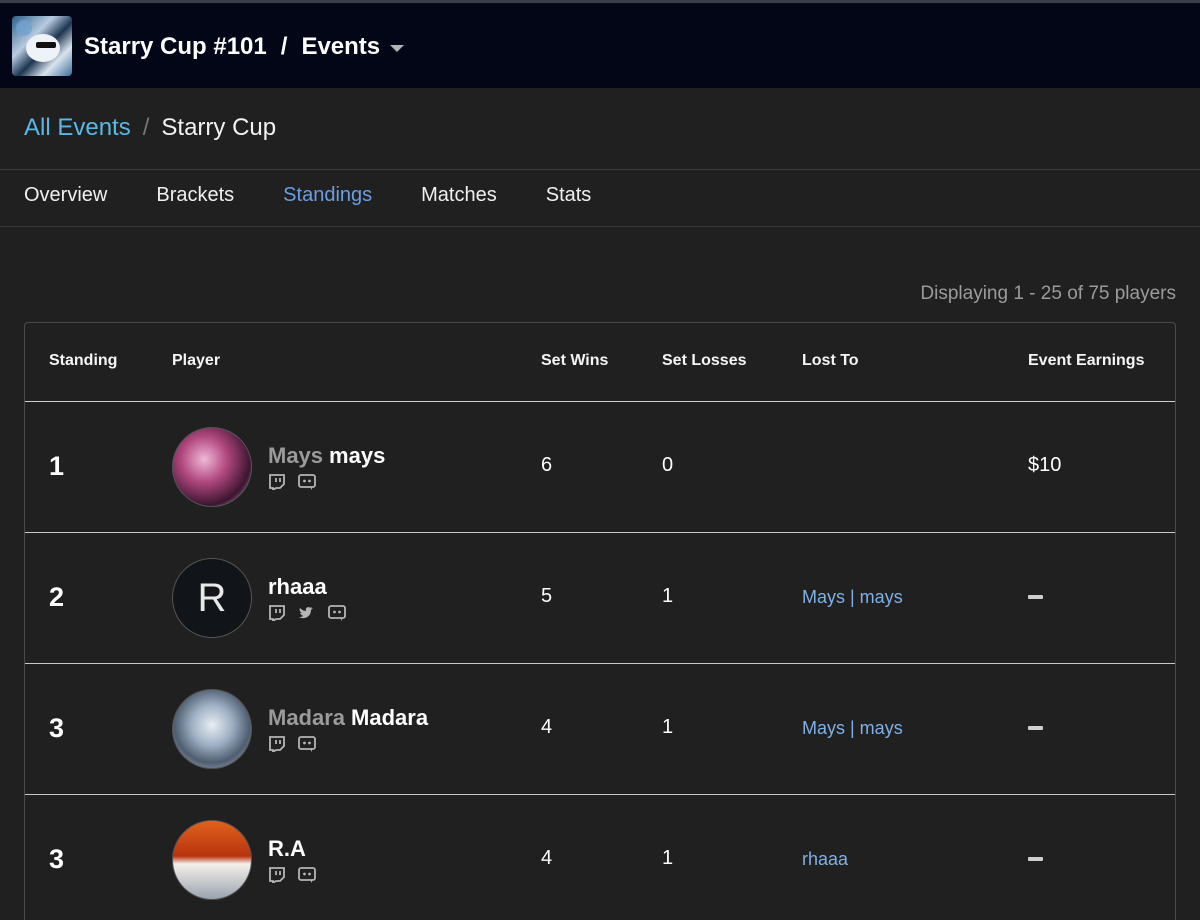 This screenshot has height=920, width=1200. I want to click on breadcrumb-all-events-link: All Events, so click(77, 128).